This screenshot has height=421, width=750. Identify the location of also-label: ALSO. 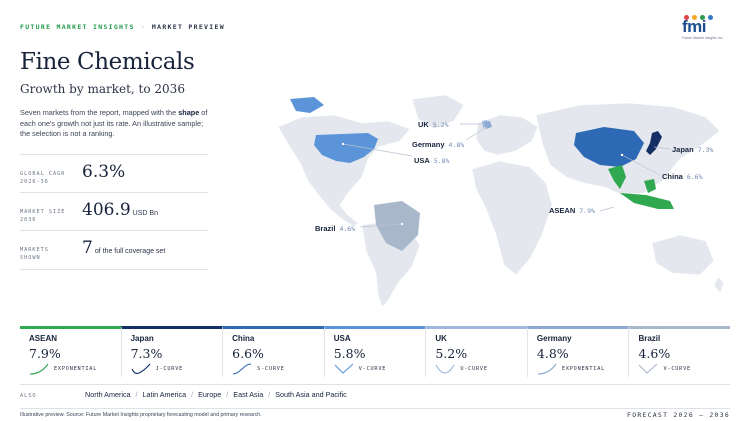
(28, 396).